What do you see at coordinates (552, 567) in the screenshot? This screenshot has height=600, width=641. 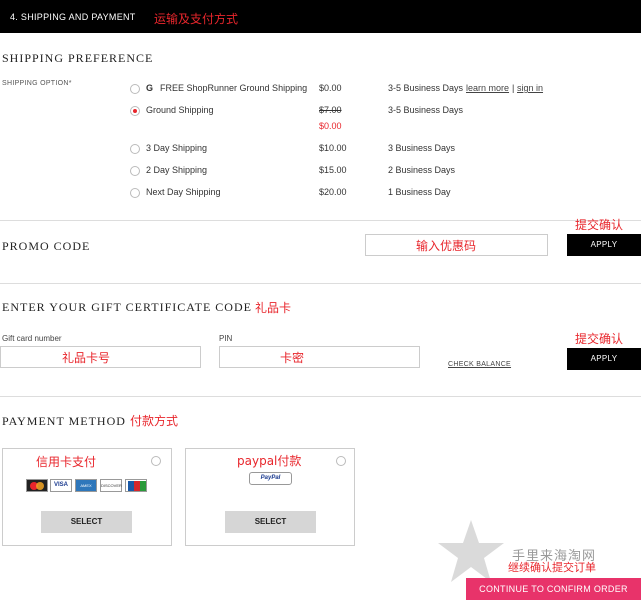 I see `continue-annotation: 继续确认提交订单` at bounding box center [552, 567].